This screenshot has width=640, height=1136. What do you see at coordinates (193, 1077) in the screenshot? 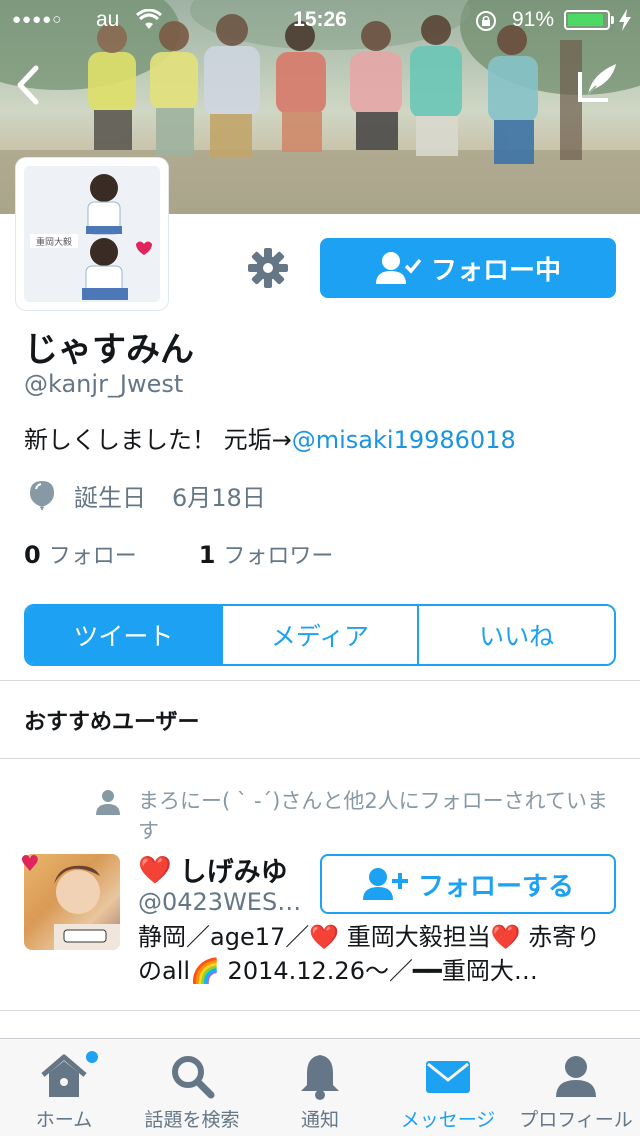
I see `search-icon` at bounding box center [193, 1077].